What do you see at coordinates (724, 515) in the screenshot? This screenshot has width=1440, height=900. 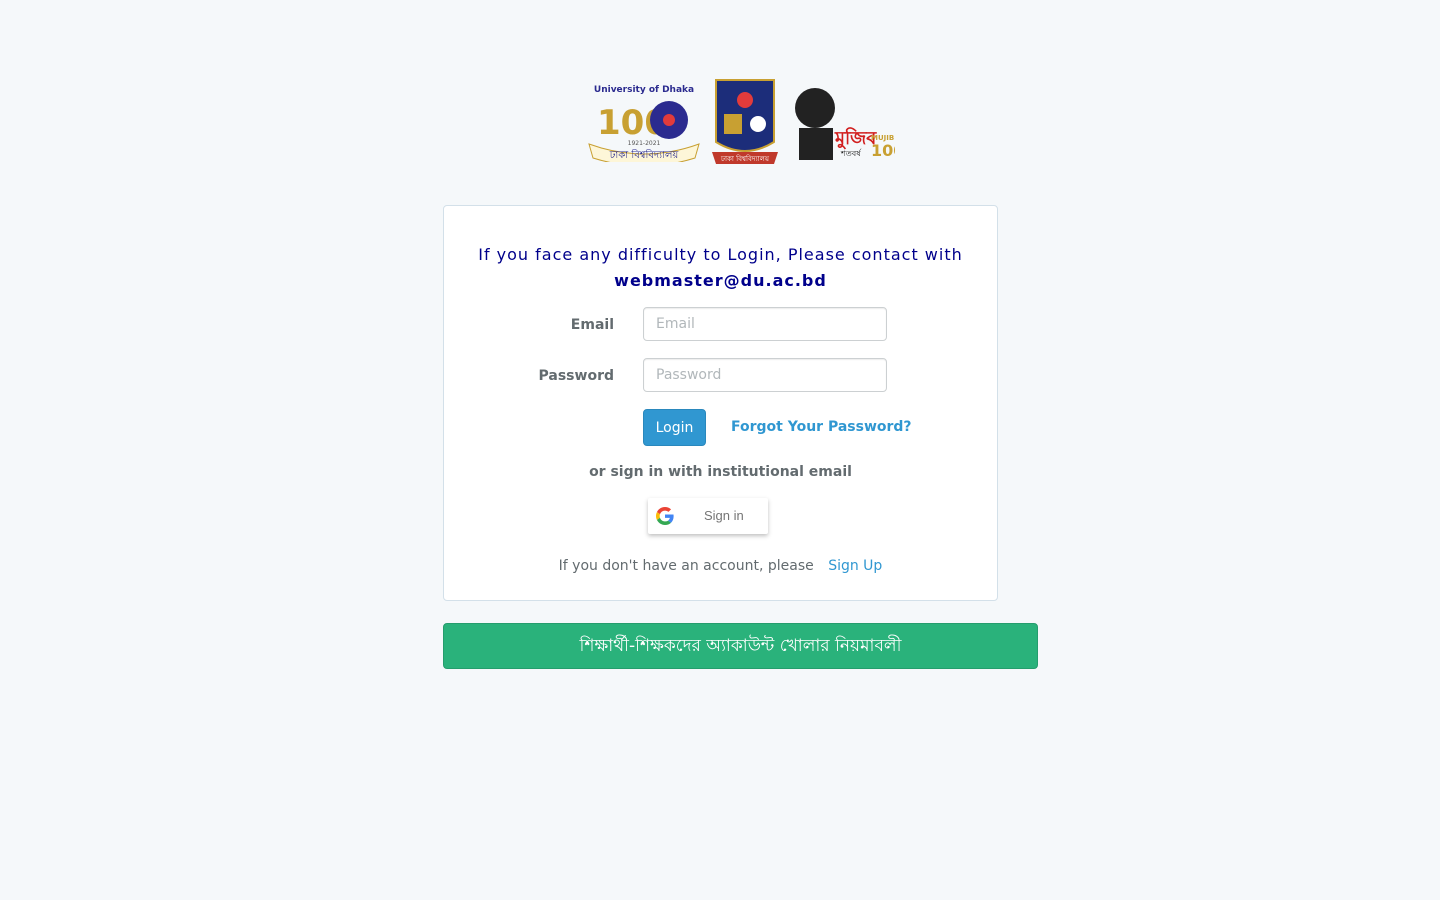 I see `google-signin-label: Sign in` at bounding box center [724, 515].